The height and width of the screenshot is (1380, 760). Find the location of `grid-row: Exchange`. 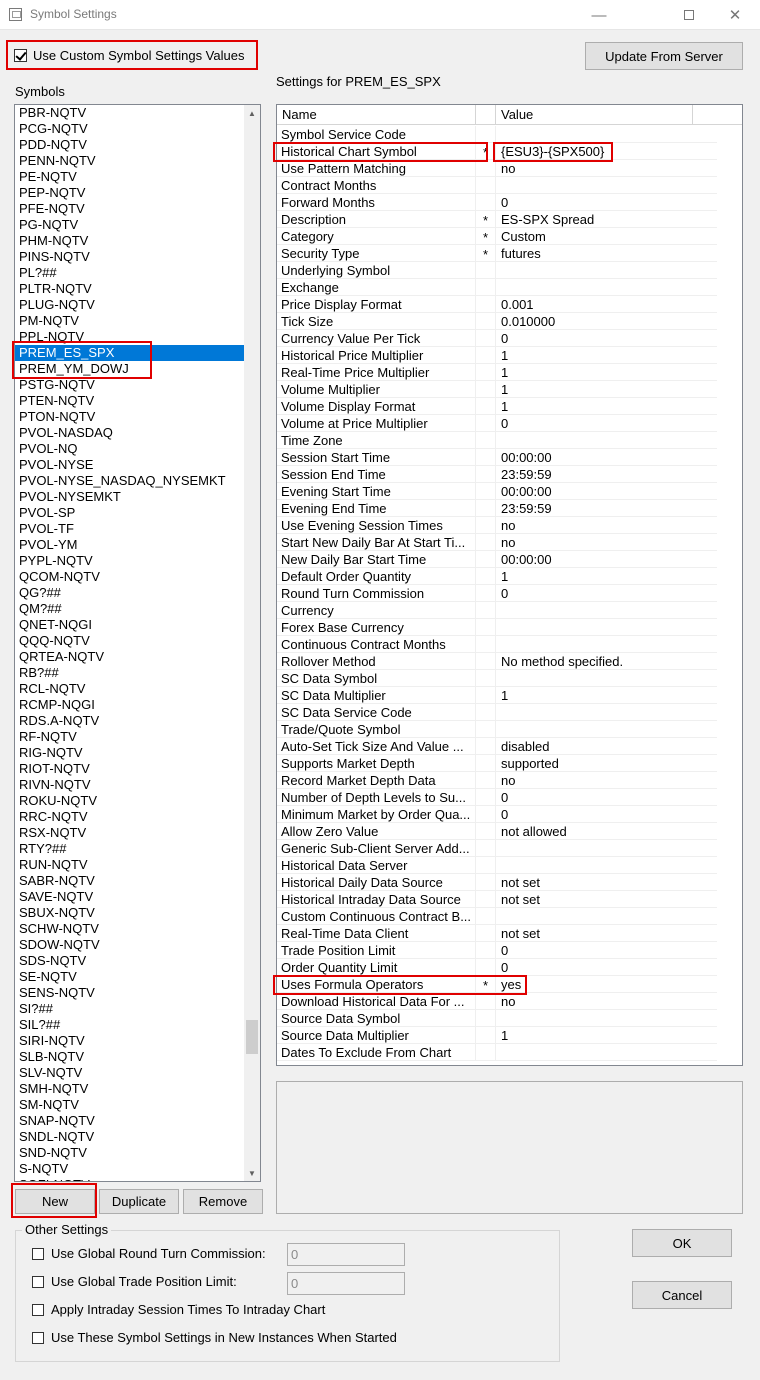

grid-row: Exchange is located at coordinates (497, 287).